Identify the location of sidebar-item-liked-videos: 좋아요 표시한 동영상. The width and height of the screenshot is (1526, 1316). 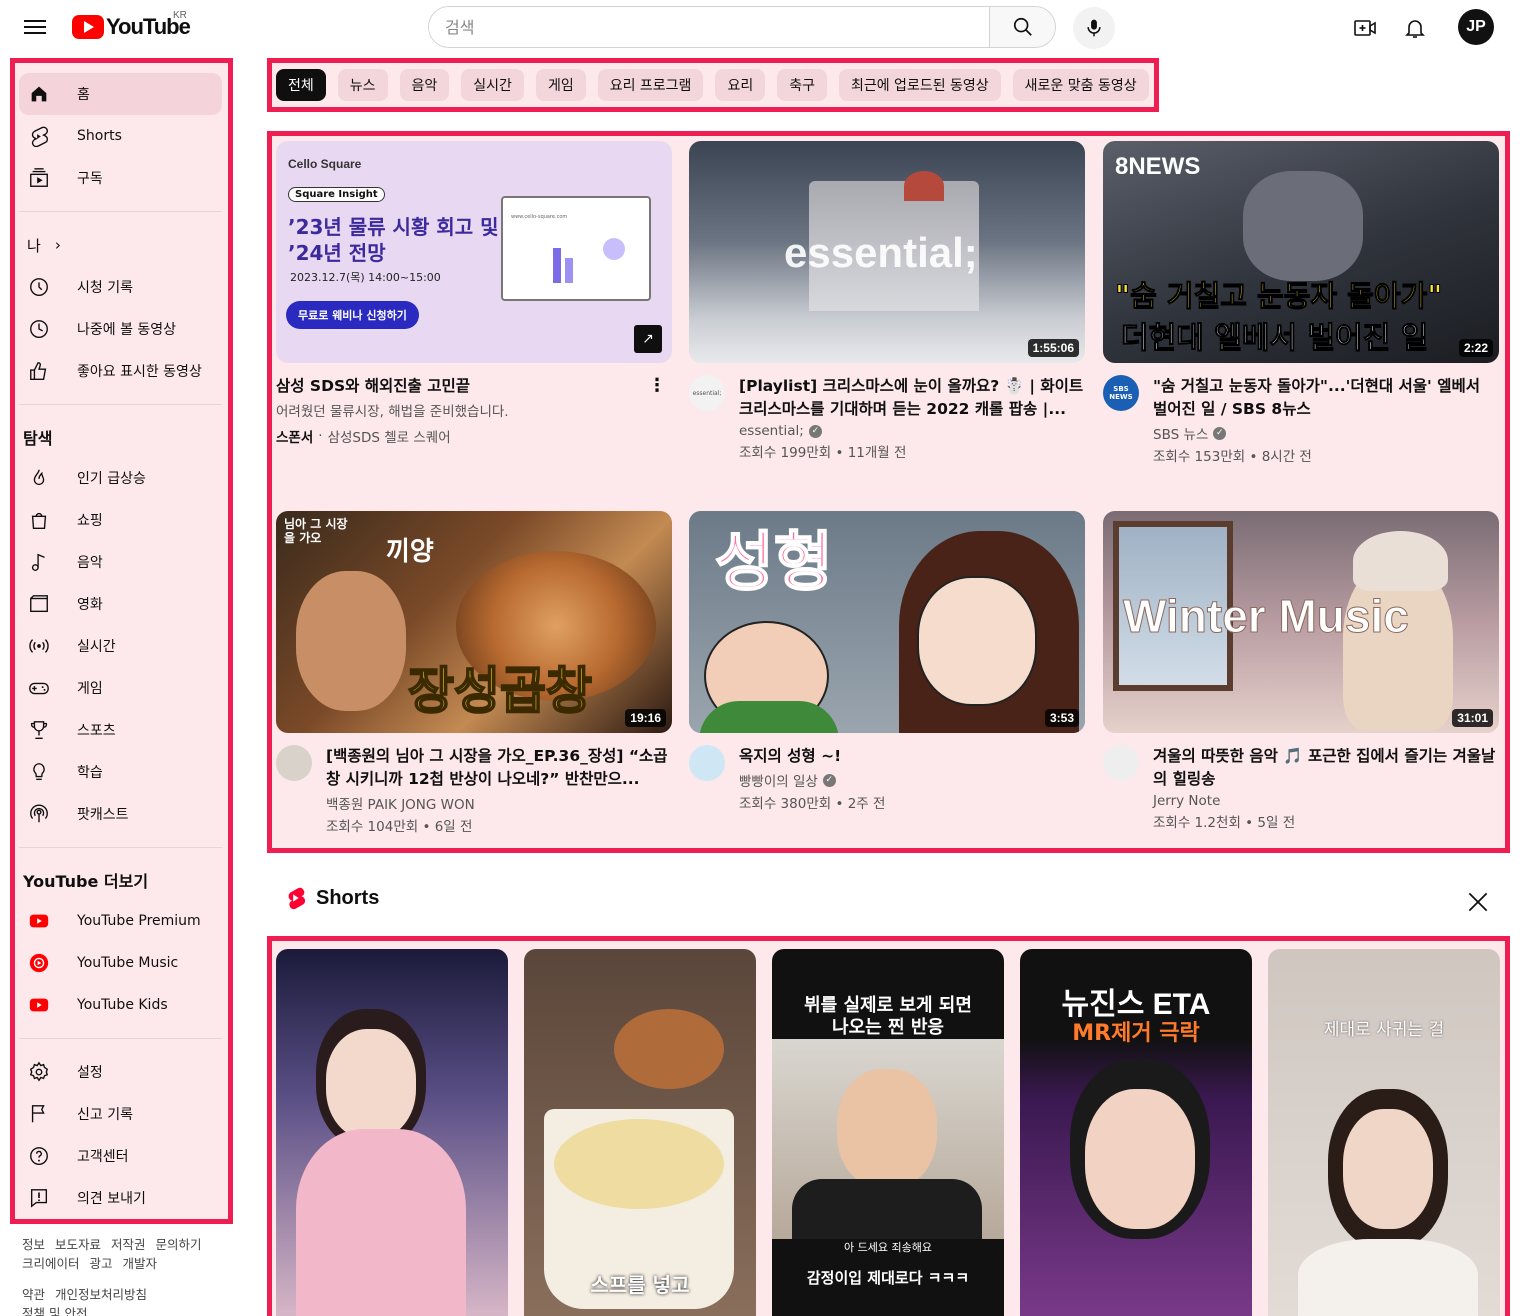
(120, 371).